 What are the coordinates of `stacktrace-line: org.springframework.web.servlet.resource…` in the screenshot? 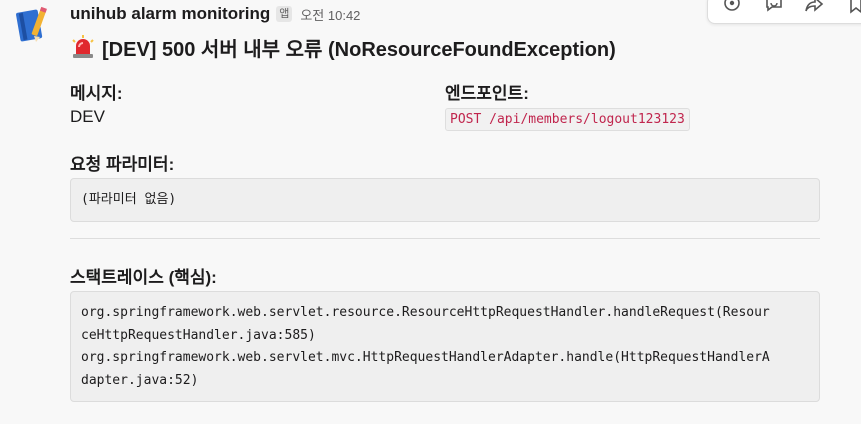 It's located at (425, 312).